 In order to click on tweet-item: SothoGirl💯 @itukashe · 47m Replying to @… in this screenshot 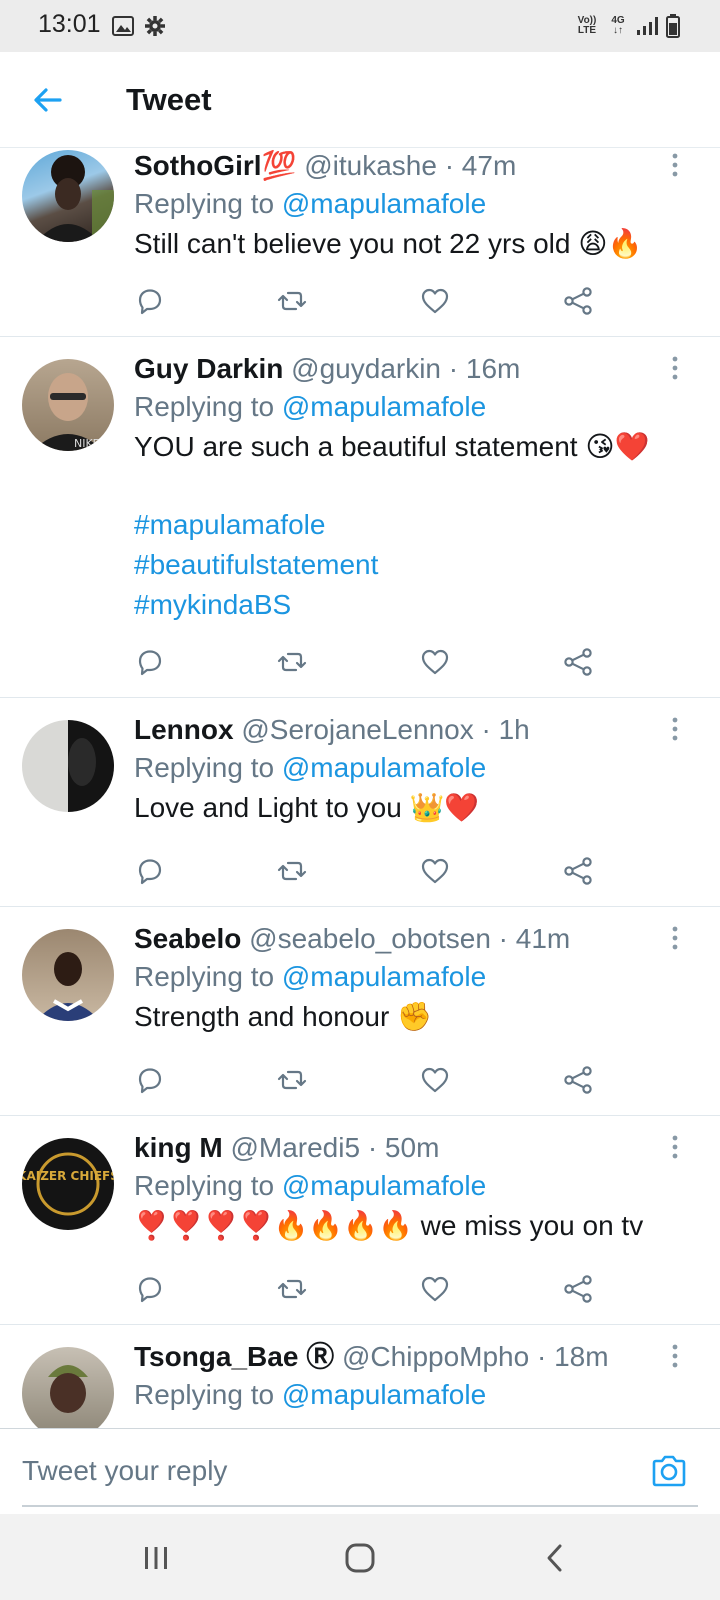, I will do `click(360, 242)`.